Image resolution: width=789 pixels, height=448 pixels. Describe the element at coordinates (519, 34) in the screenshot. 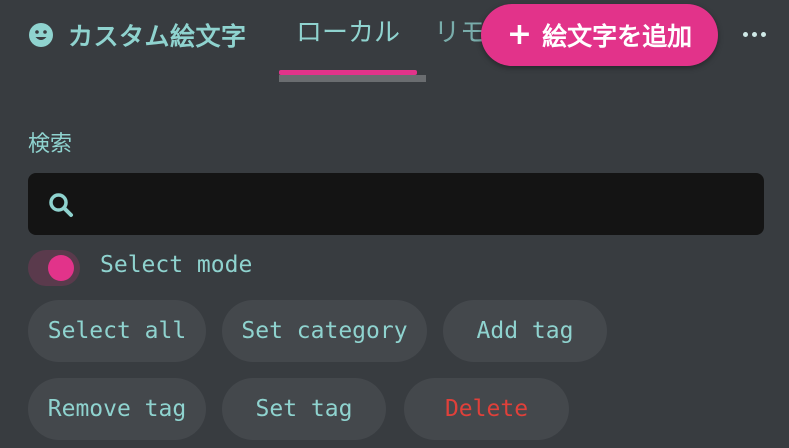

I see `plus-icon: +` at that location.